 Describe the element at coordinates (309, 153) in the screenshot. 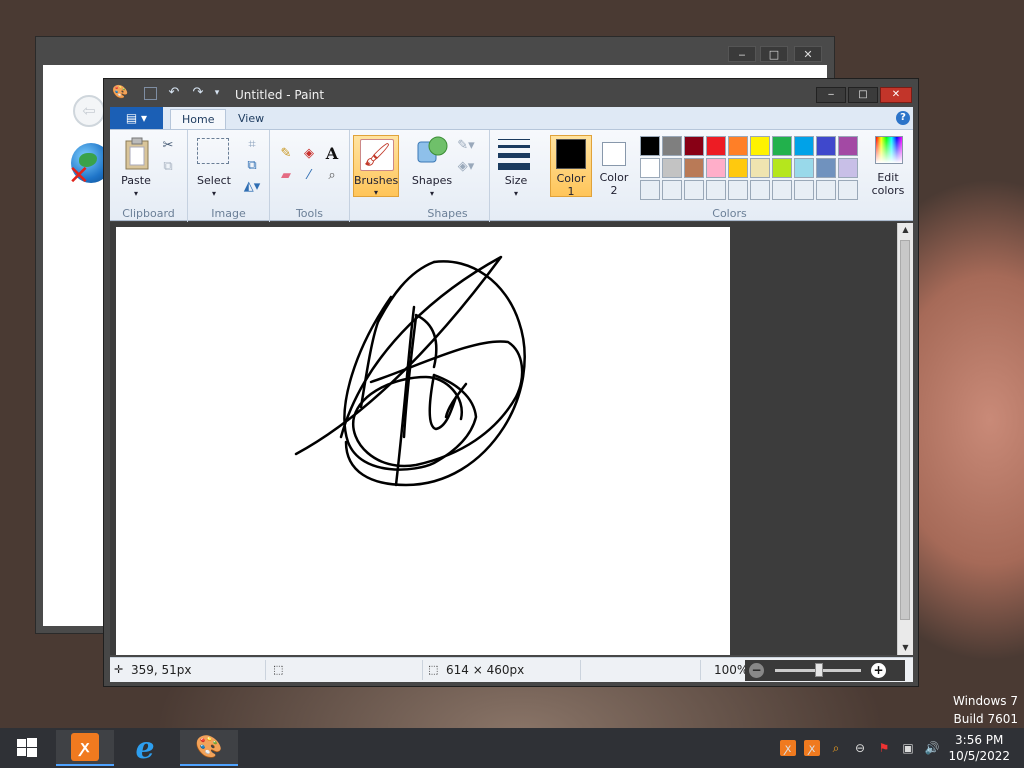

I see `fill-icon: ◈` at that location.